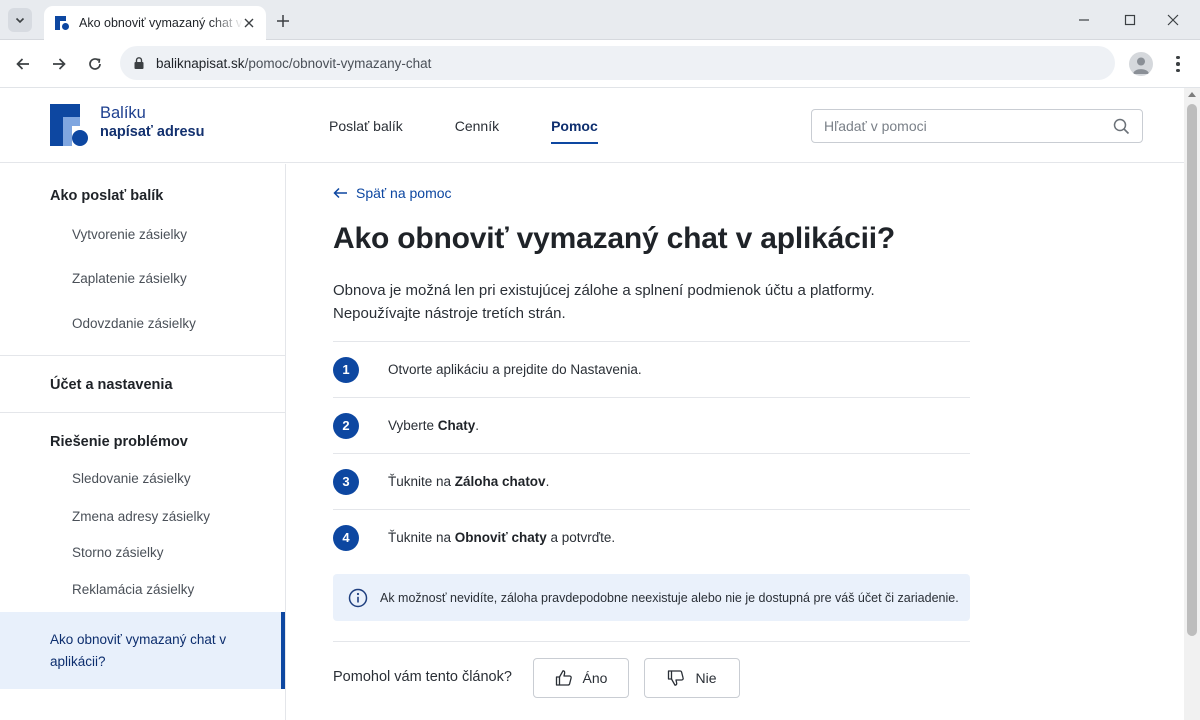 This screenshot has height=720, width=1200. What do you see at coordinates (358, 597) in the screenshot?
I see `info-icon` at bounding box center [358, 597].